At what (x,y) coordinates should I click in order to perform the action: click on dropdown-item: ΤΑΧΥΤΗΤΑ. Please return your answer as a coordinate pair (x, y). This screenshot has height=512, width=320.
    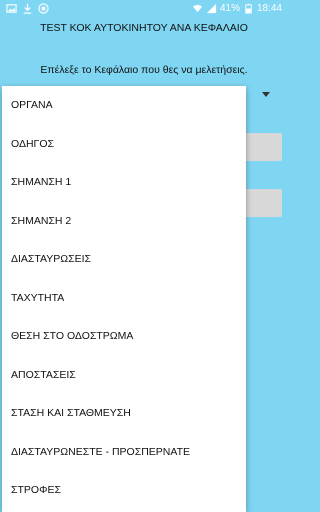
    Looking at the image, I should click on (124, 298).